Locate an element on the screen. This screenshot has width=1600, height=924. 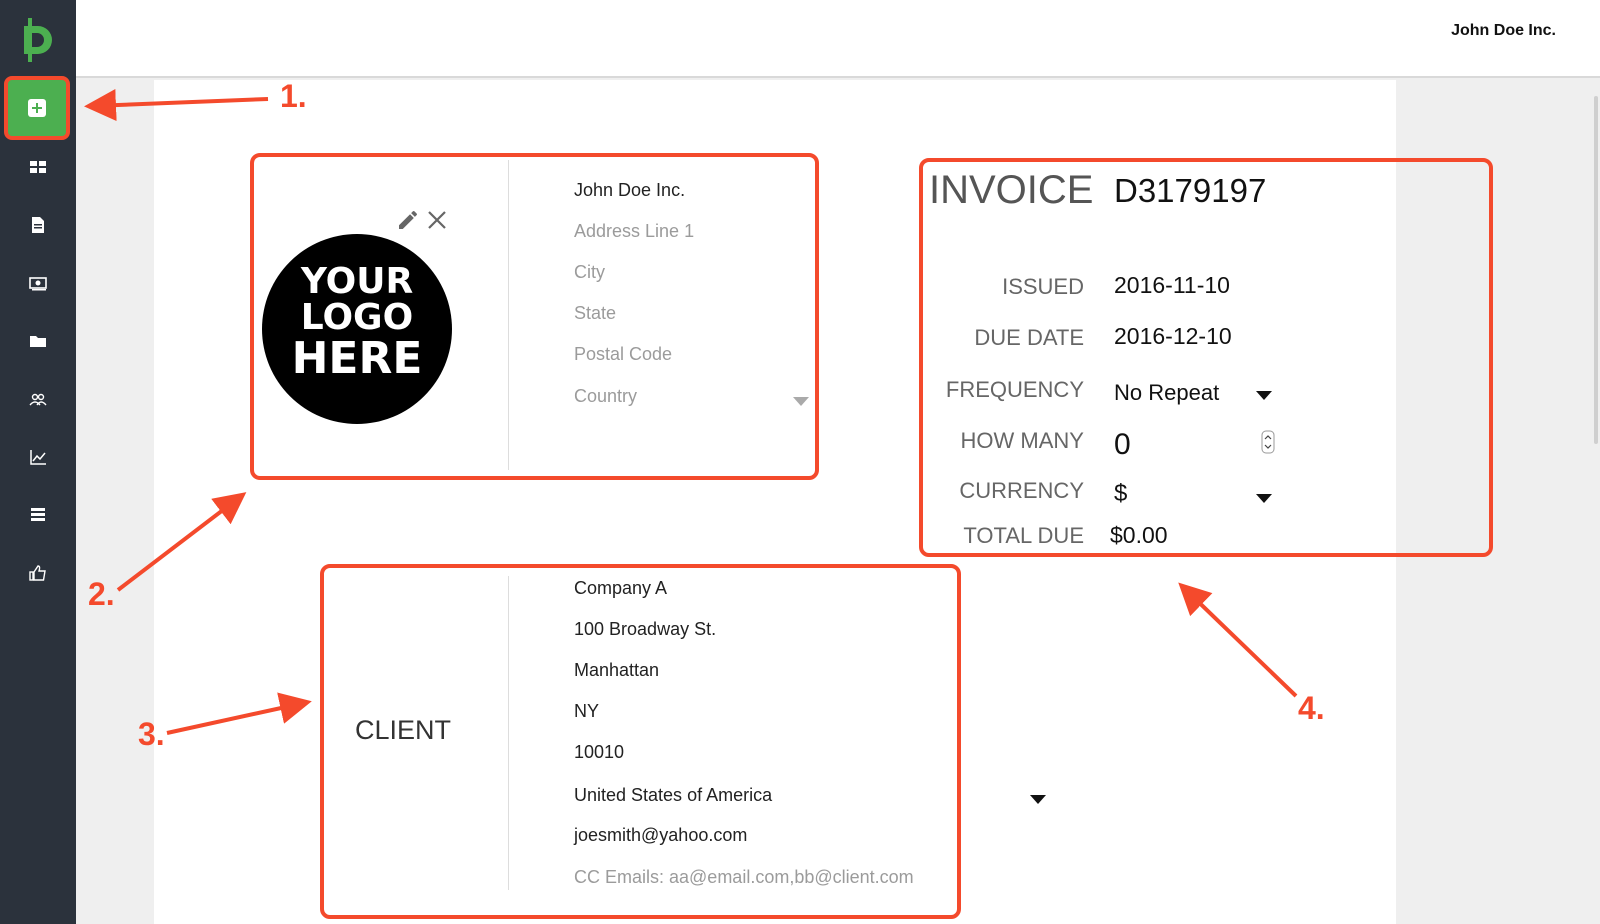
logo-text-line: HERE is located at coordinates (357, 358).